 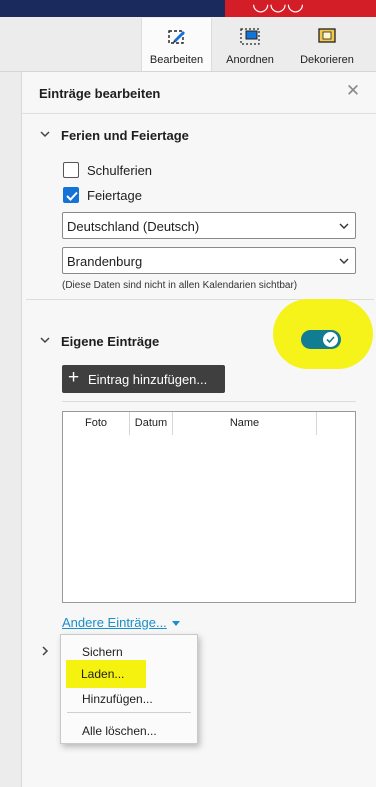 What do you see at coordinates (245, 423) in the screenshot?
I see `column-header-name: Name` at bounding box center [245, 423].